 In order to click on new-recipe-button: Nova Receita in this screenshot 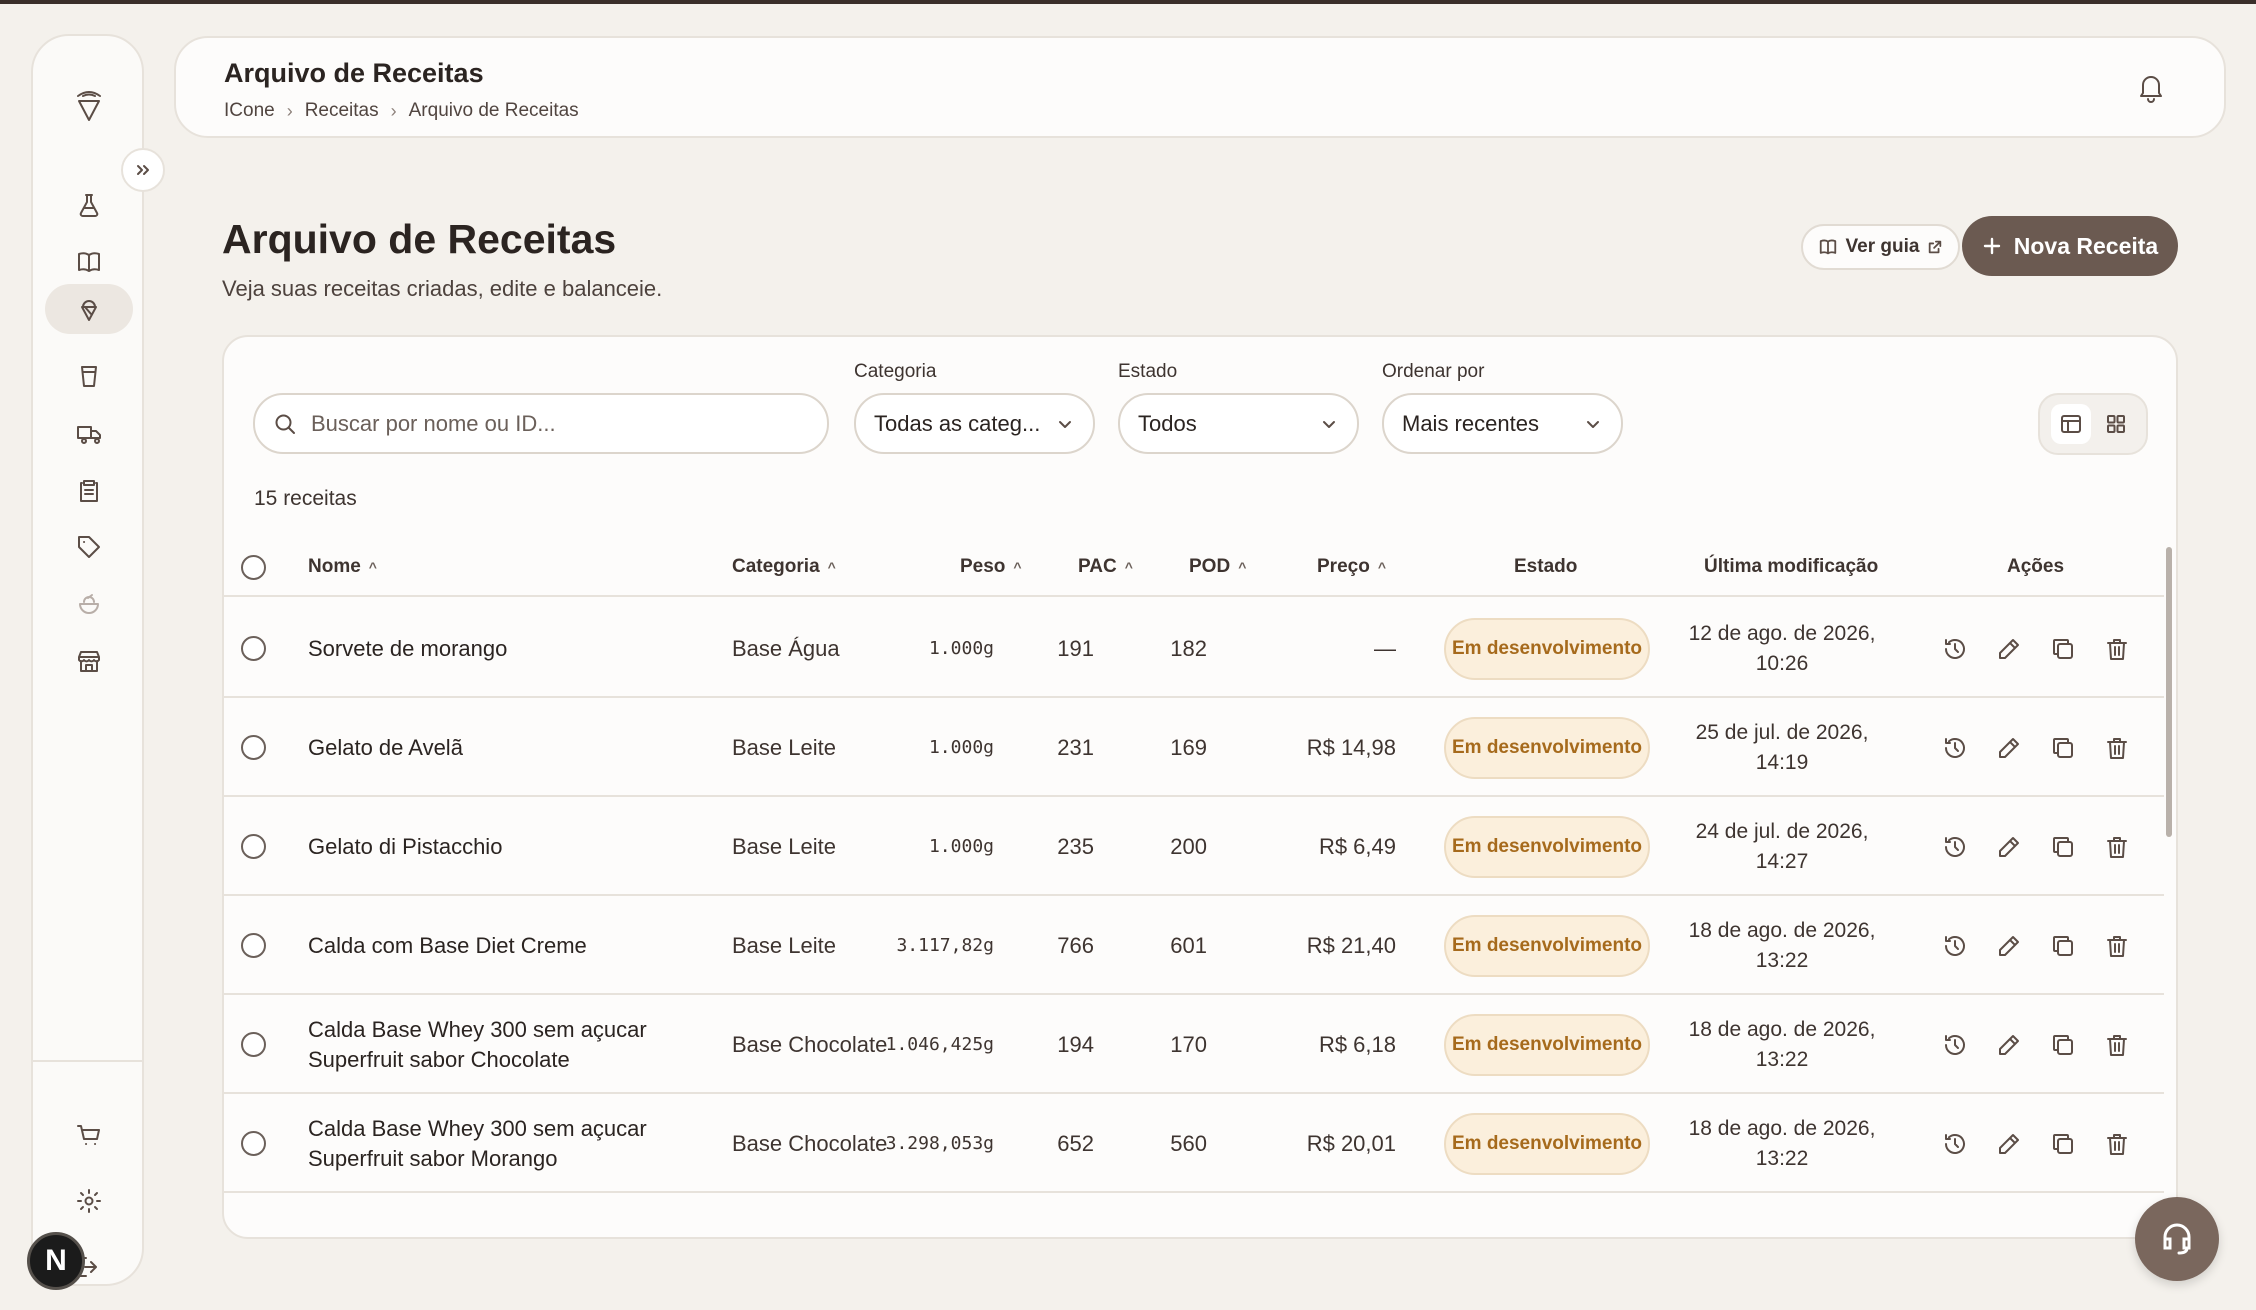, I will do `click(2070, 246)`.